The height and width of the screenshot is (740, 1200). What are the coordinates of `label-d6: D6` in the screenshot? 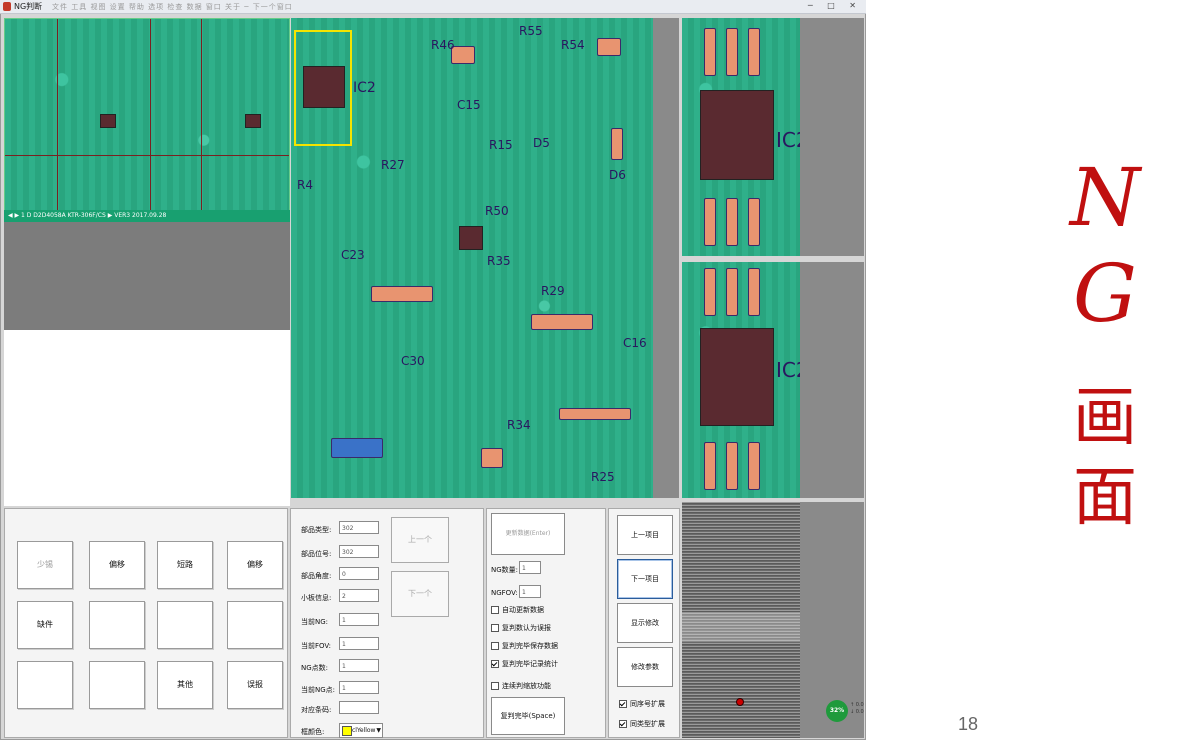 It's located at (617, 175).